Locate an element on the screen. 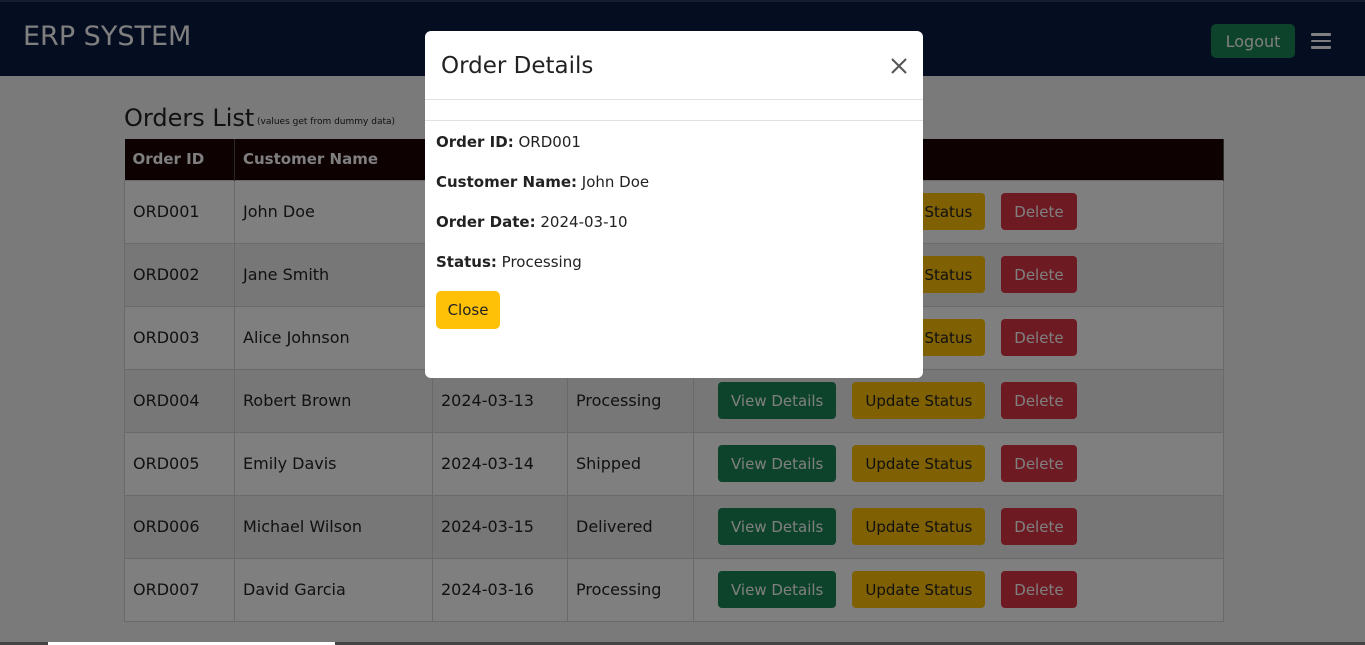 The height and width of the screenshot is (645, 1365). field-value: 2024-03-10 is located at coordinates (584, 222).